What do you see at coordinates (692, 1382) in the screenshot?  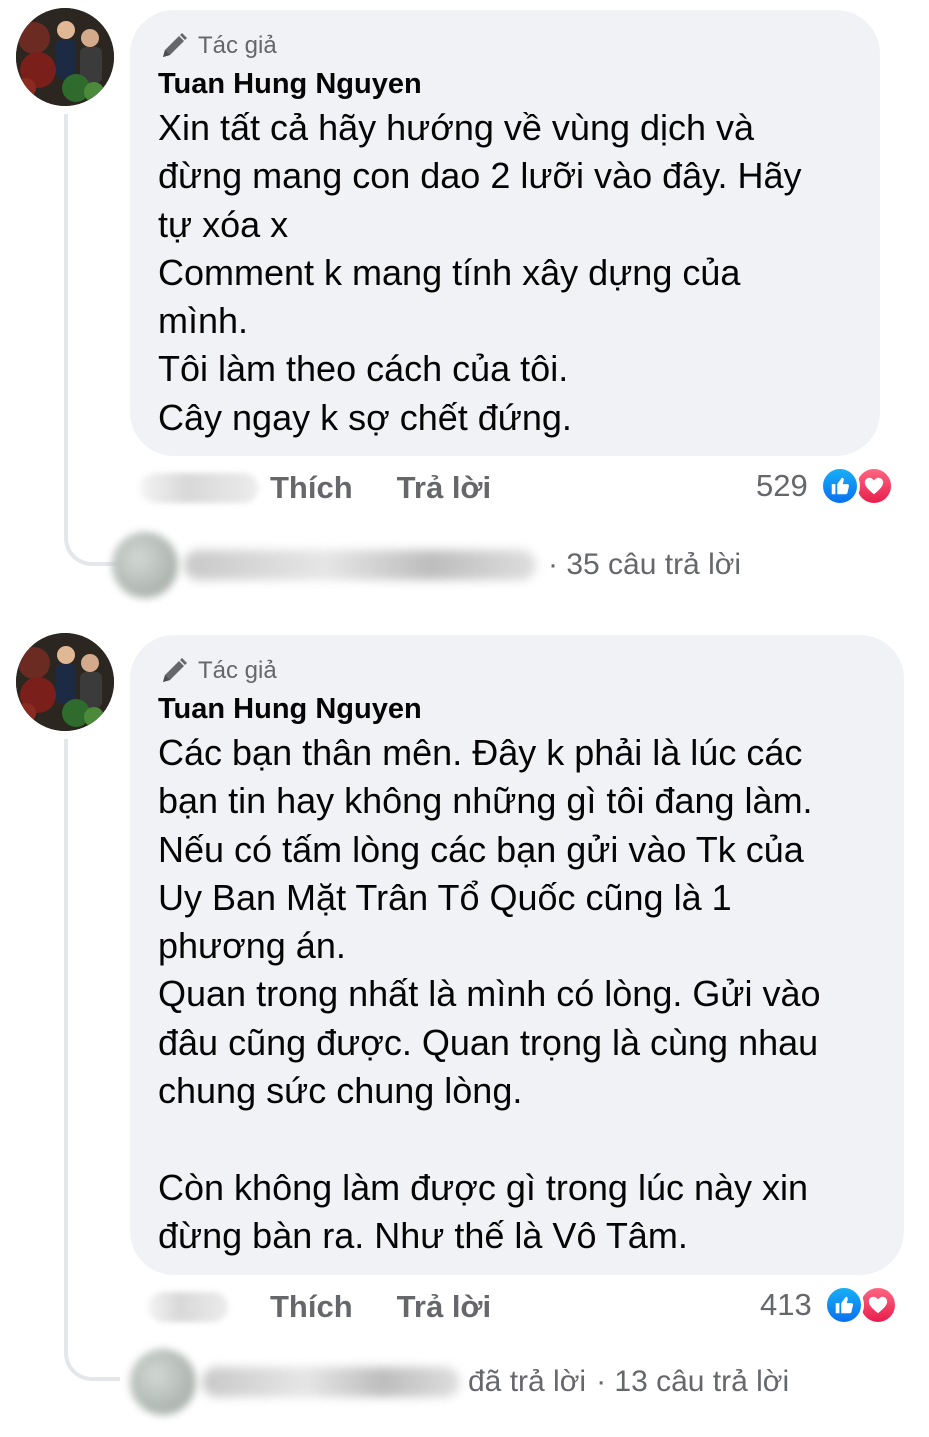 I see `replies-count: · 13 câu trả lời` at bounding box center [692, 1382].